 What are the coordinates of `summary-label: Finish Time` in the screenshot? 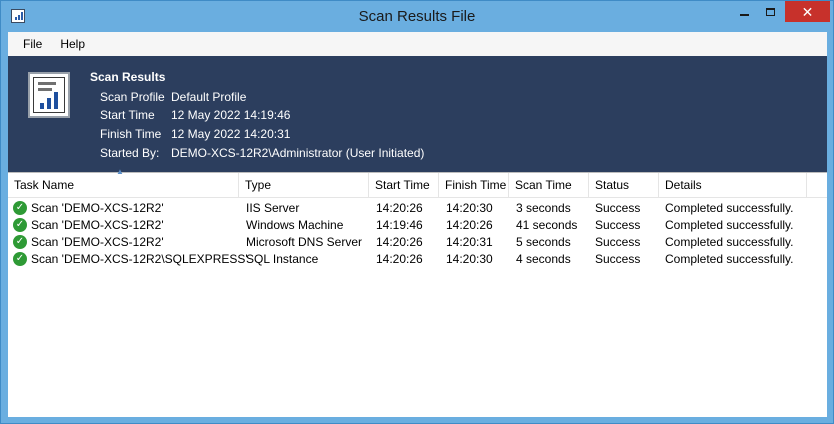 It's located at (131, 134).